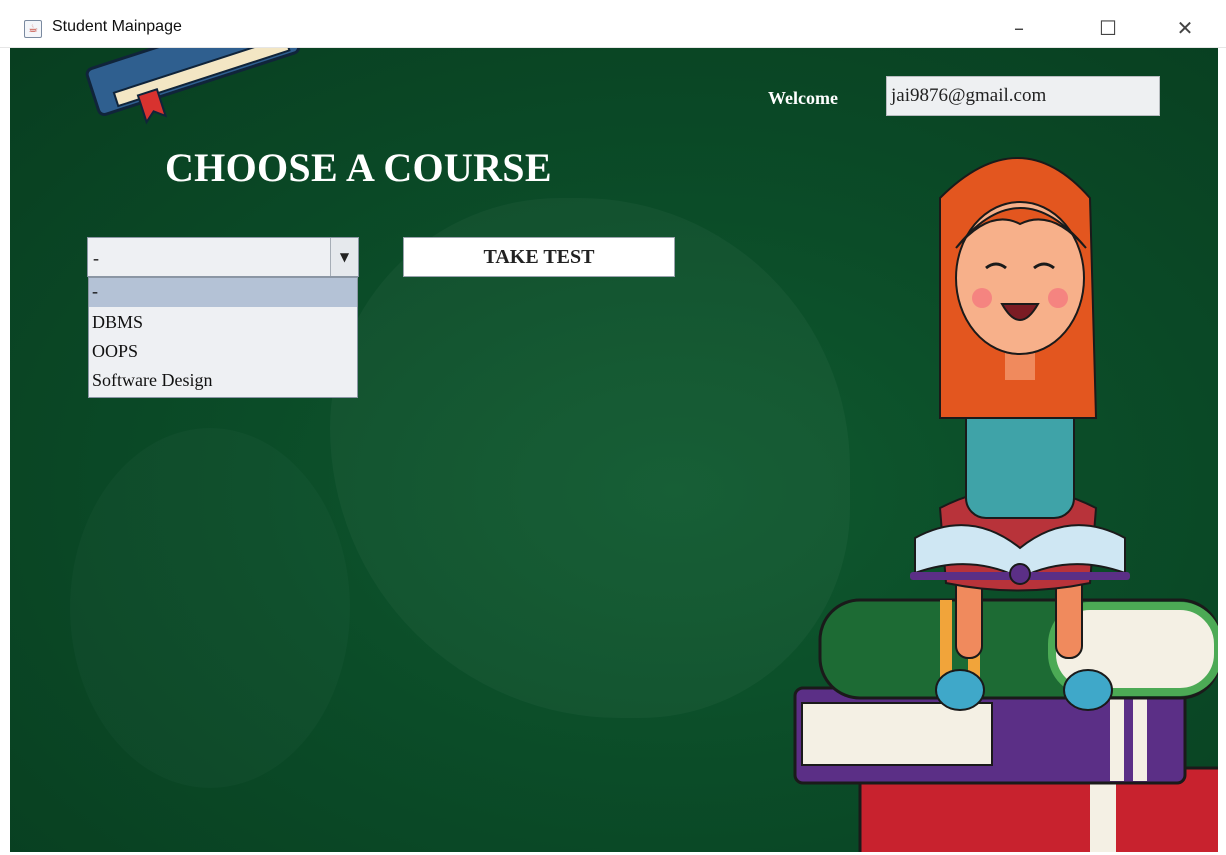 The height and width of the screenshot is (855, 1226). I want to click on window-titlebar: ☕ Student Mainpage – ☐ ✕, so click(613, 24).